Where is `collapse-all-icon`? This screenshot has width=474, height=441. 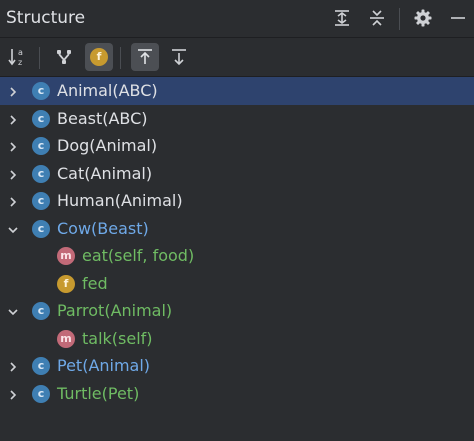
collapse-all-icon is located at coordinates (377, 18).